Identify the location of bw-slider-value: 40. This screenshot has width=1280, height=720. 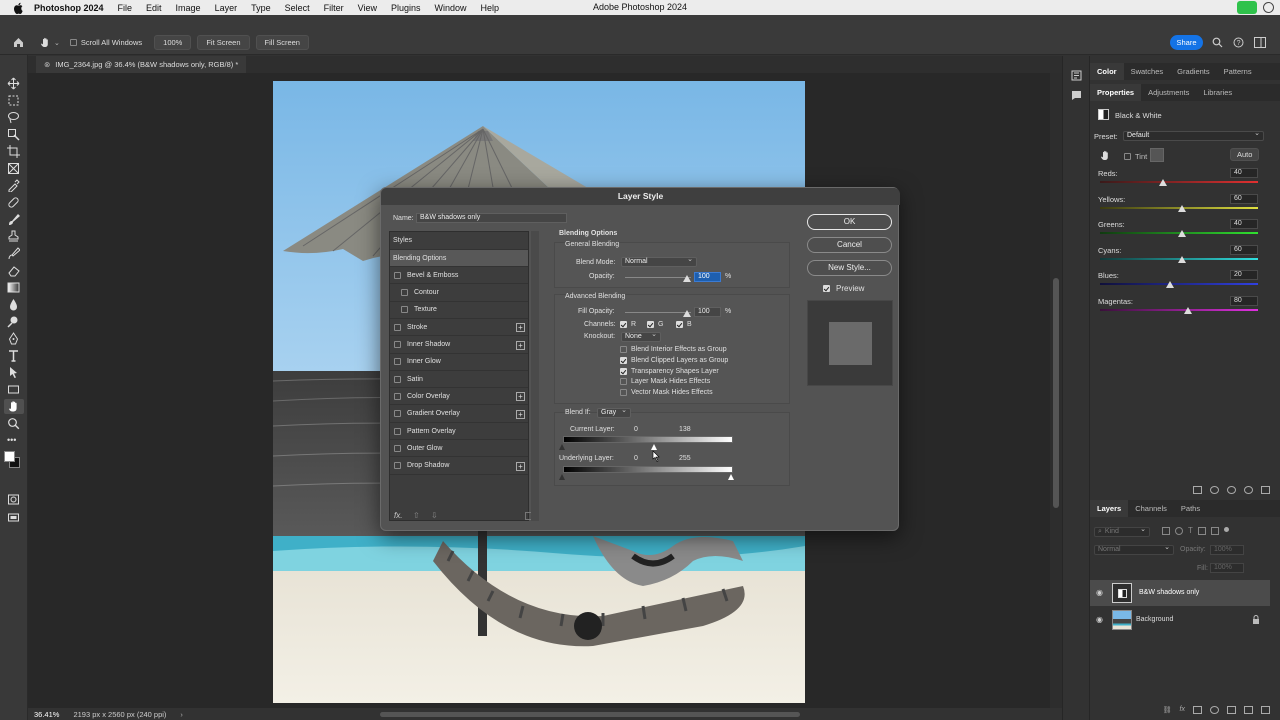
(1244, 224).